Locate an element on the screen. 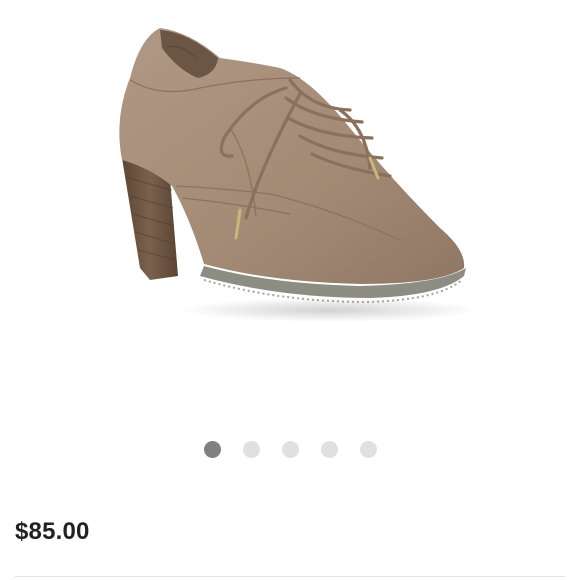  product-price: $85.00 is located at coordinates (52, 531).